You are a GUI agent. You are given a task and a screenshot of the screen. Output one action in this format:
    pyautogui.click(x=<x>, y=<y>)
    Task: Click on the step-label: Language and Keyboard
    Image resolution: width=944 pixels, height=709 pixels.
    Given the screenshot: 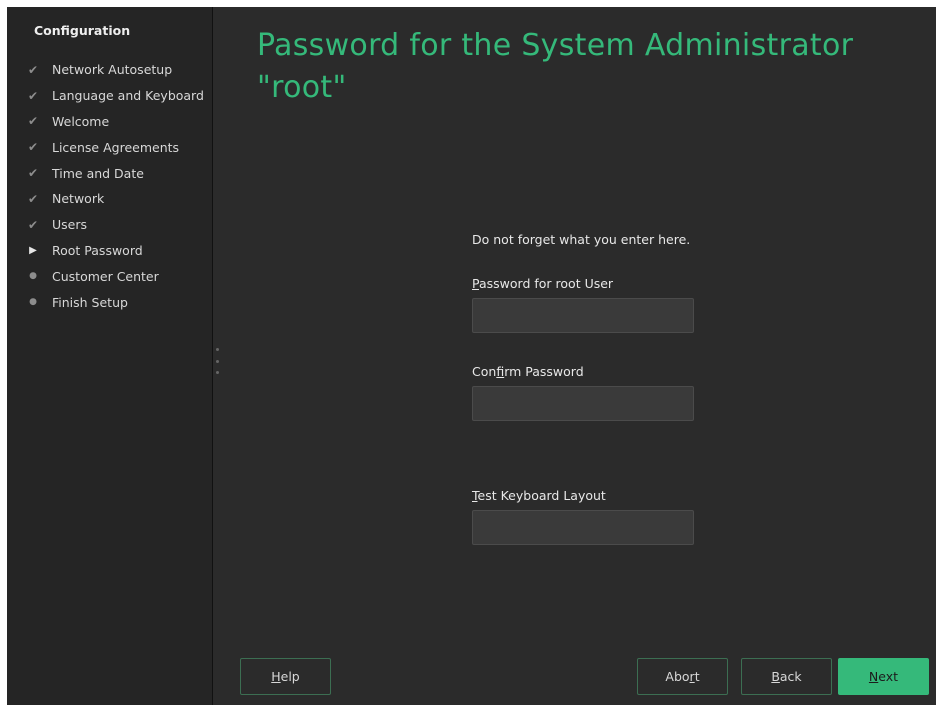 What is the action you would take?
    pyautogui.click(x=128, y=96)
    